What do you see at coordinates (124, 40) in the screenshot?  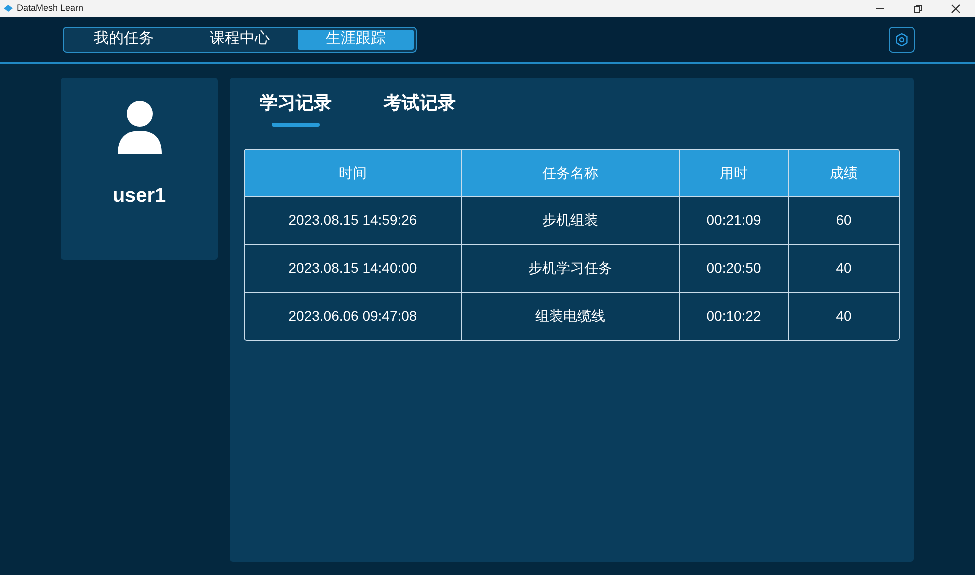 I see `nav-tab: 我的任务` at bounding box center [124, 40].